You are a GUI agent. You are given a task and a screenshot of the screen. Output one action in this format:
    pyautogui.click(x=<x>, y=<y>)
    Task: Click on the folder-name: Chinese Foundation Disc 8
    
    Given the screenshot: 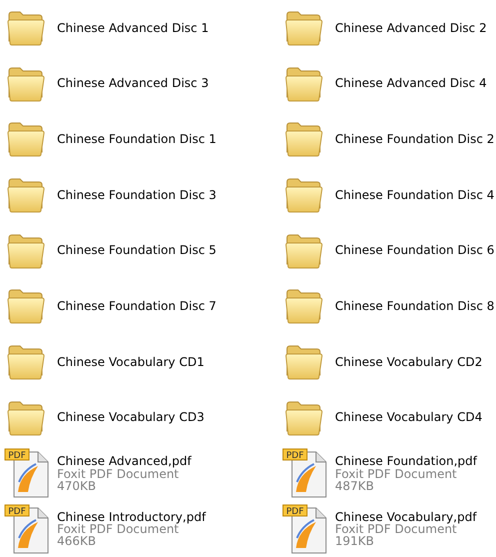 What is the action you would take?
    pyautogui.click(x=414, y=306)
    